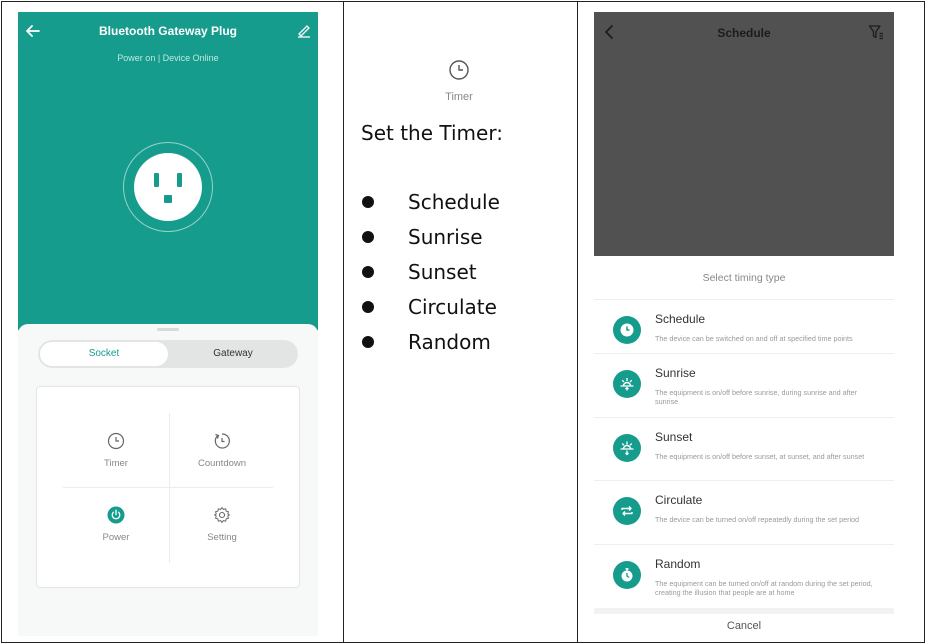 The height and width of the screenshot is (644, 926). Describe the element at coordinates (452, 307) in the screenshot. I see `list-item-label: Circulate` at that location.